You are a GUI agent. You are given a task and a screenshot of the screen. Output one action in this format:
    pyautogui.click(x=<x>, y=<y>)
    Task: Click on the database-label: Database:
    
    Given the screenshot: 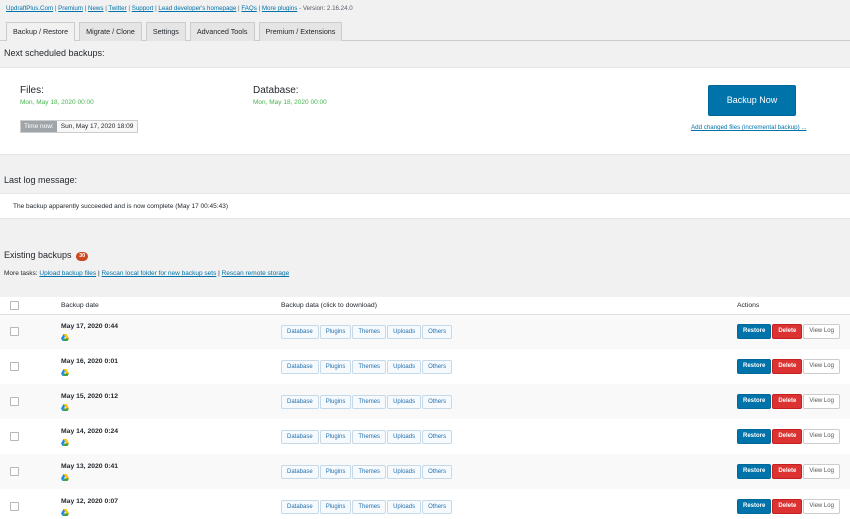 What is the action you would take?
    pyautogui.click(x=276, y=90)
    